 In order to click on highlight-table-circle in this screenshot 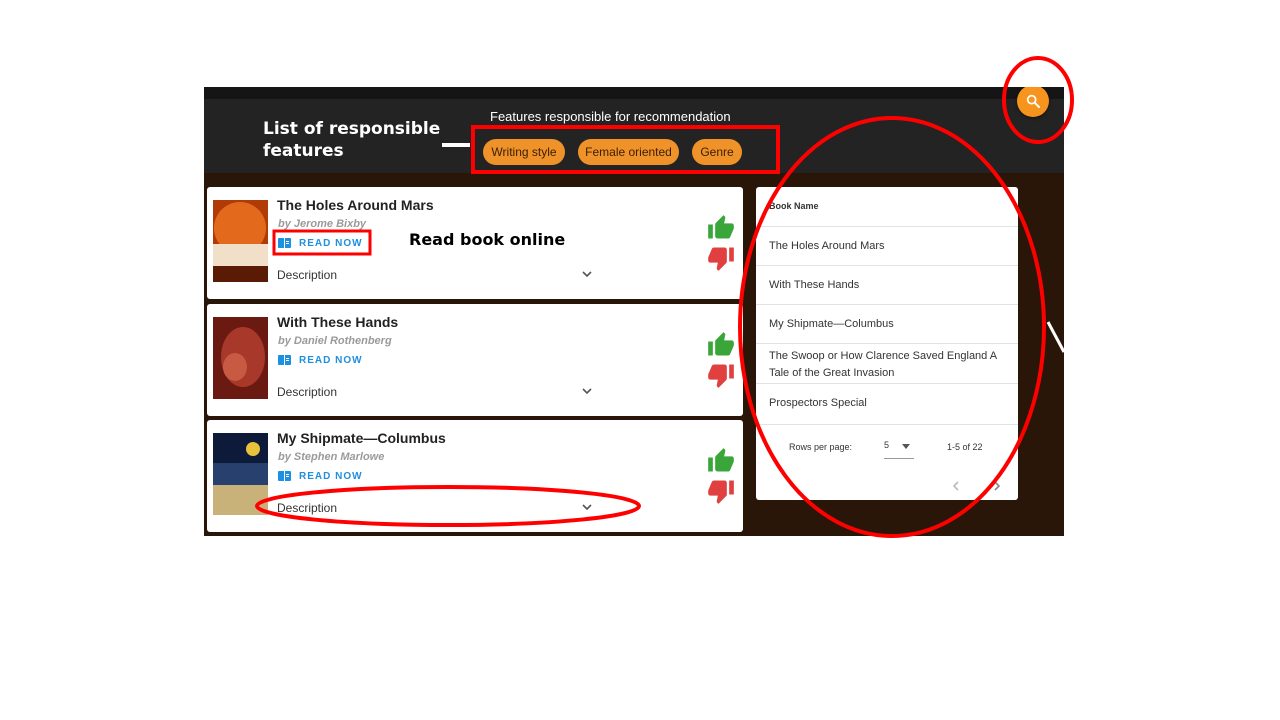, I will do `click(892, 327)`.